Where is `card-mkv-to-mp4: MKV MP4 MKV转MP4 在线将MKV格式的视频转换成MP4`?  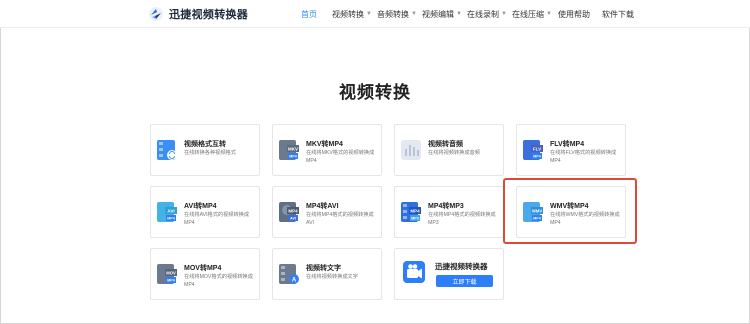 card-mkv-to-mp4: MKV MP4 MKV转MP4 在线将MKV格式的视频转换成MP4 is located at coordinates (327, 150).